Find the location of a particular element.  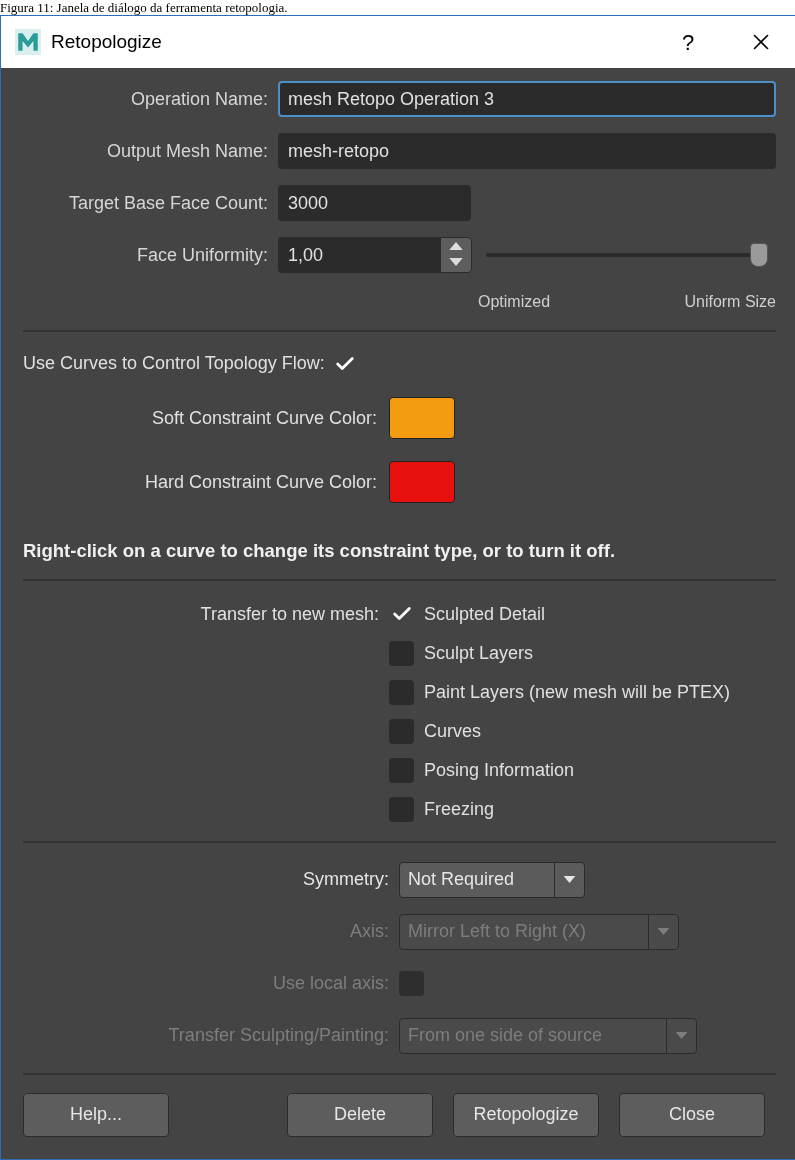

field-label: Operation Name: is located at coordinates (199, 99).